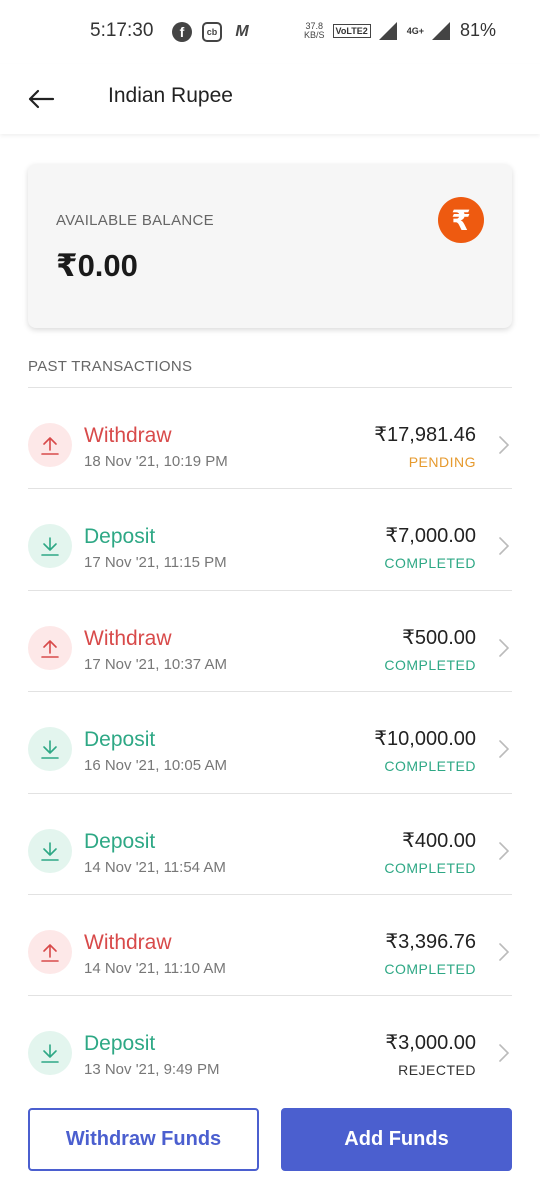  I want to click on transaction-date: 13 Nov '21, 9:49 PM, so click(152, 1070).